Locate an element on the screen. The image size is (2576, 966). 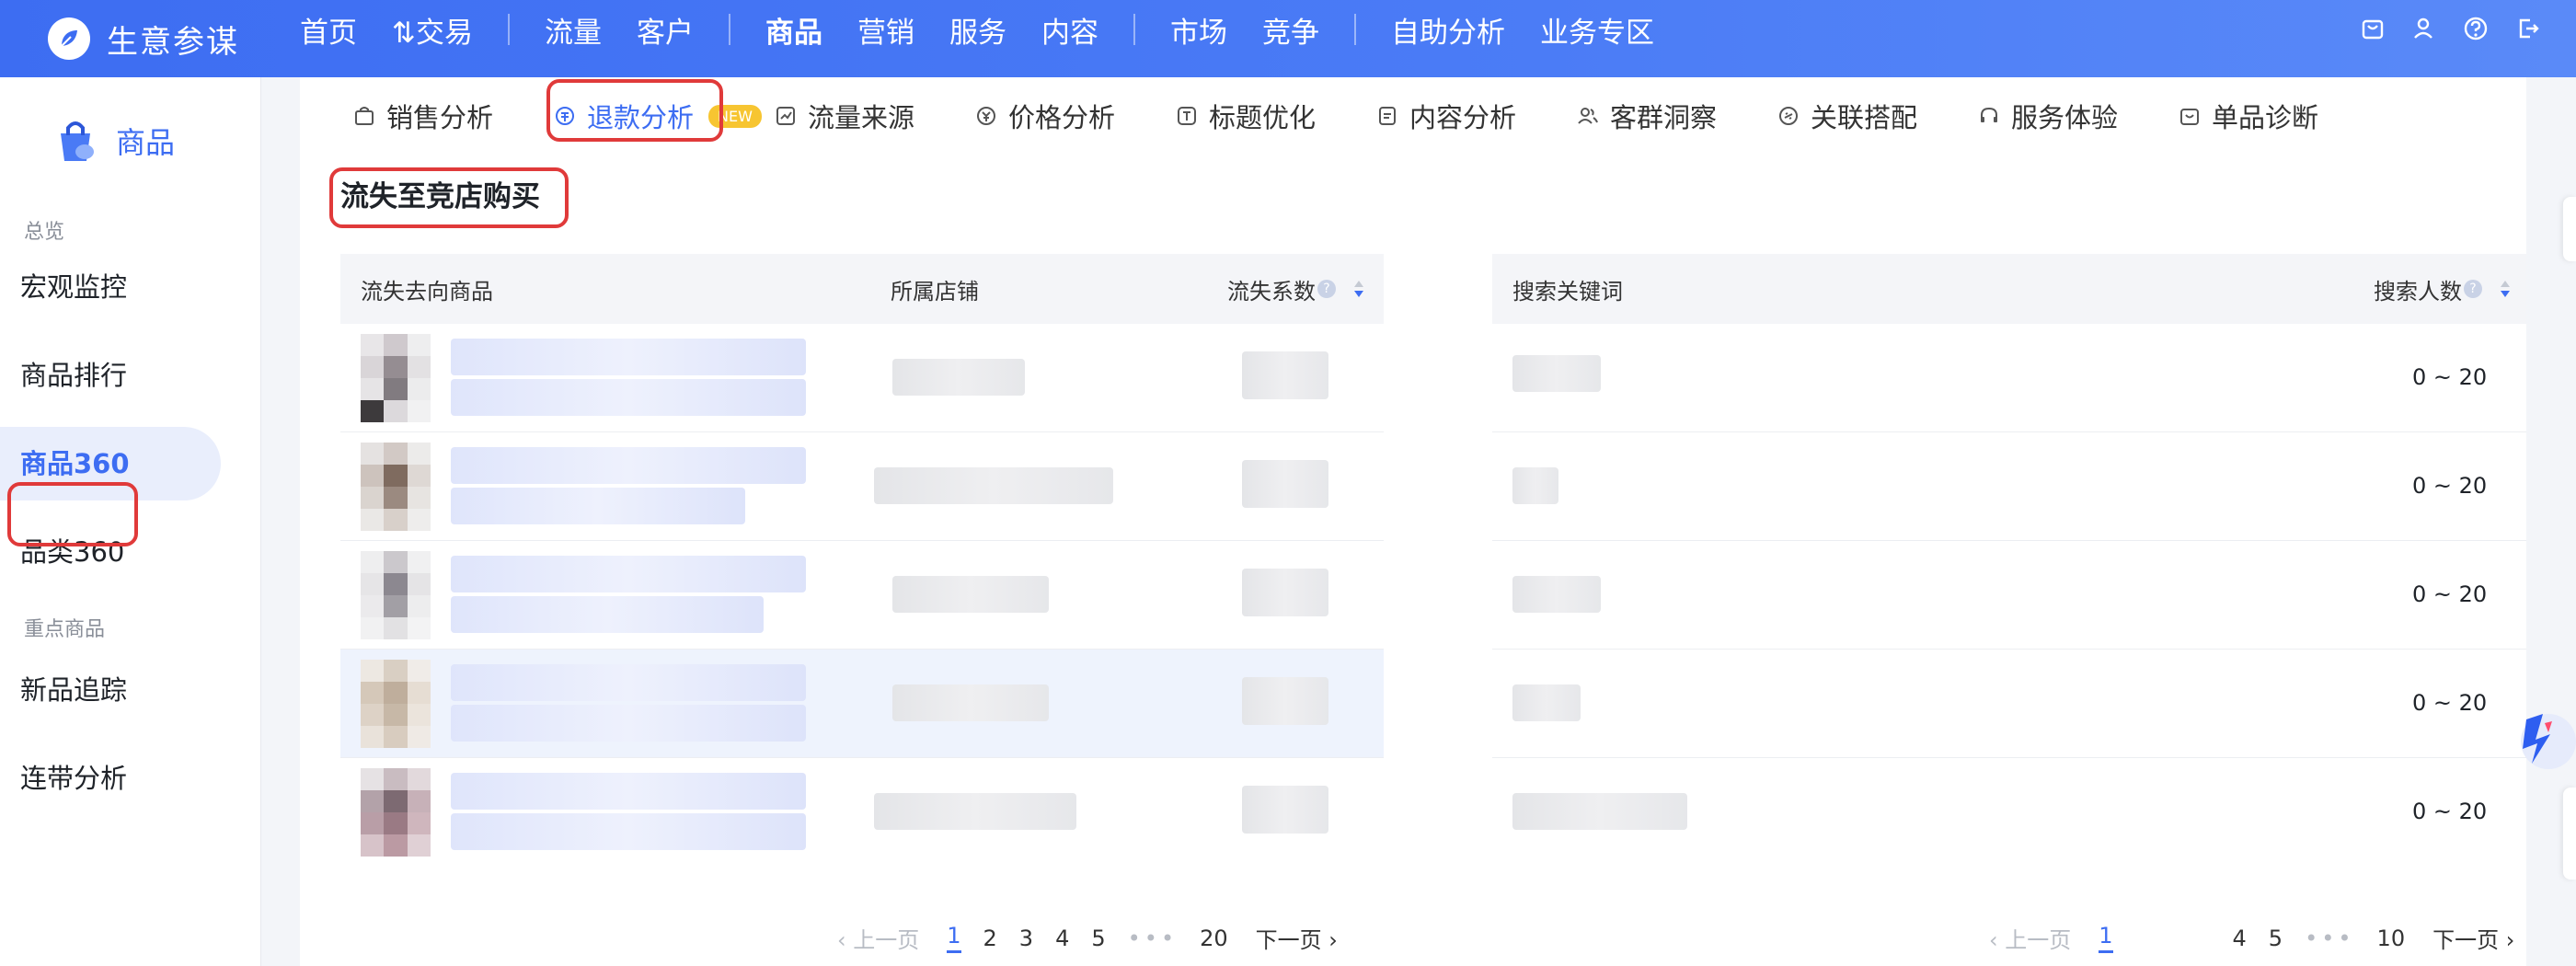
sidebar-item-macro-monitor: 宏观监控 is located at coordinates (130, 287).